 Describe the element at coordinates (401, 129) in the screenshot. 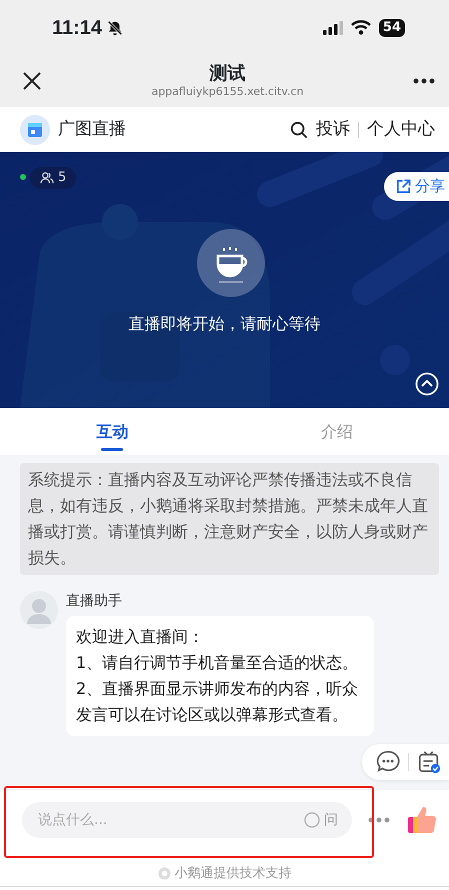

I see `header-link: 个人中心` at that location.